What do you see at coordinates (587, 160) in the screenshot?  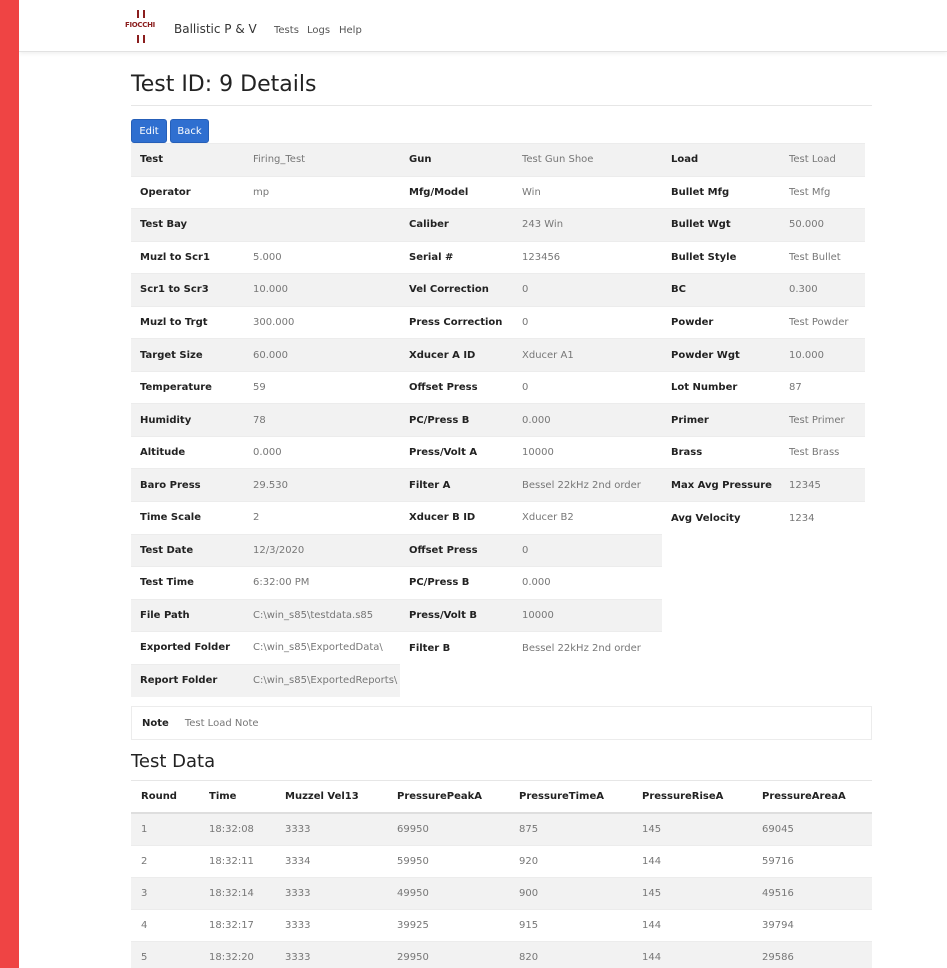 I see `detail-value: Test Gun Shoe` at bounding box center [587, 160].